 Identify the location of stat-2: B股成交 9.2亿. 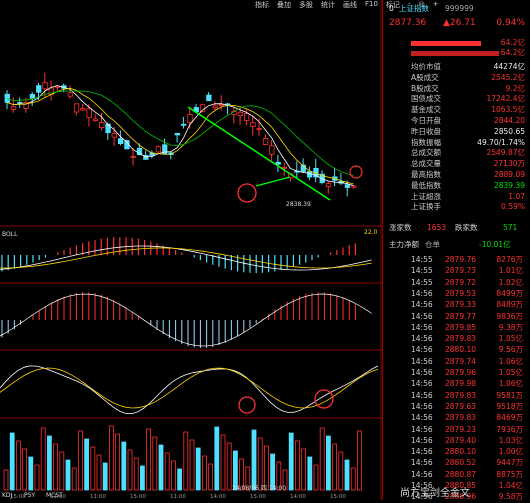
(456, 89).